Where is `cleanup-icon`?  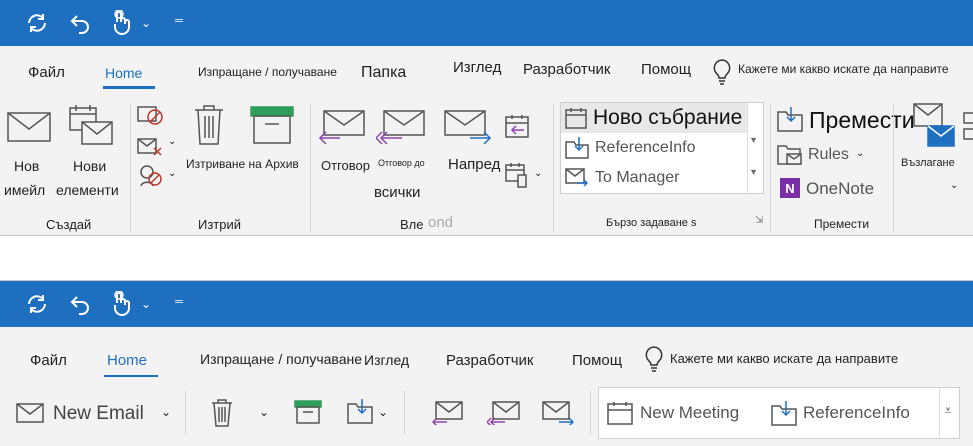
cleanup-icon is located at coordinates (151, 149).